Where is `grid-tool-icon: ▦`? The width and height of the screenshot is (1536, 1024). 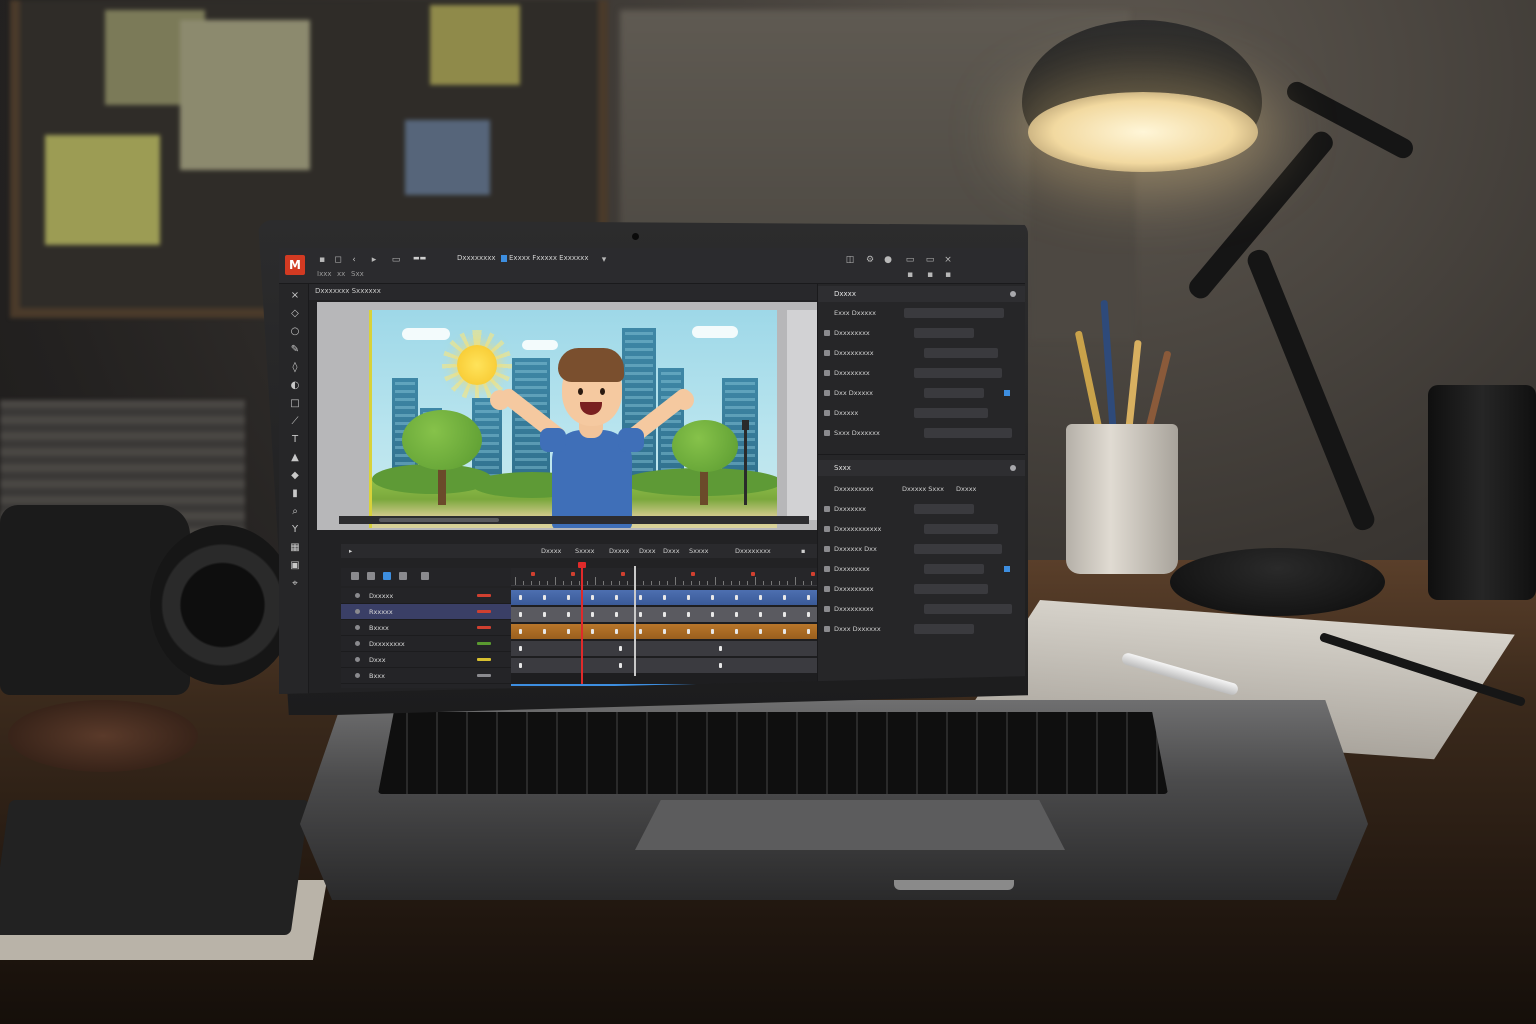 grid-tool-icon: ▦ is located at coordinates (295, 548).